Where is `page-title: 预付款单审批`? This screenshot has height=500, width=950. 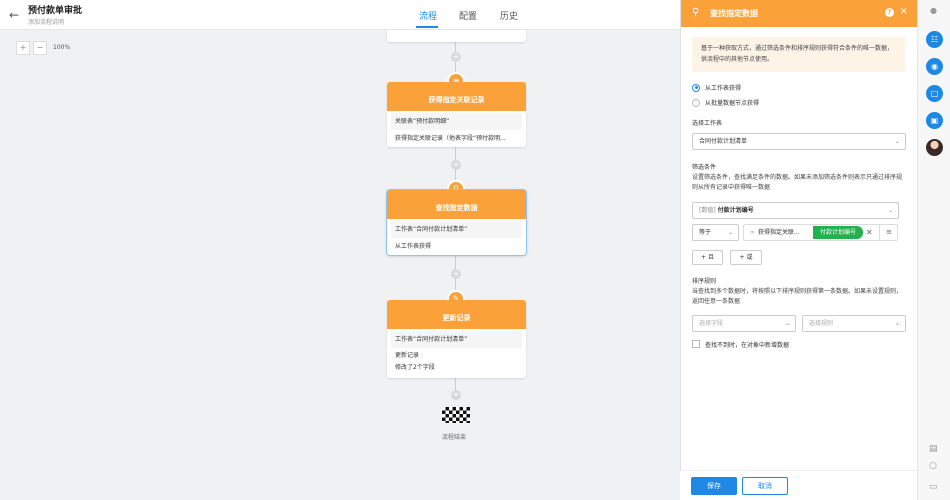
page-title: 预付款单审批 is located at coordinates (55, 11).